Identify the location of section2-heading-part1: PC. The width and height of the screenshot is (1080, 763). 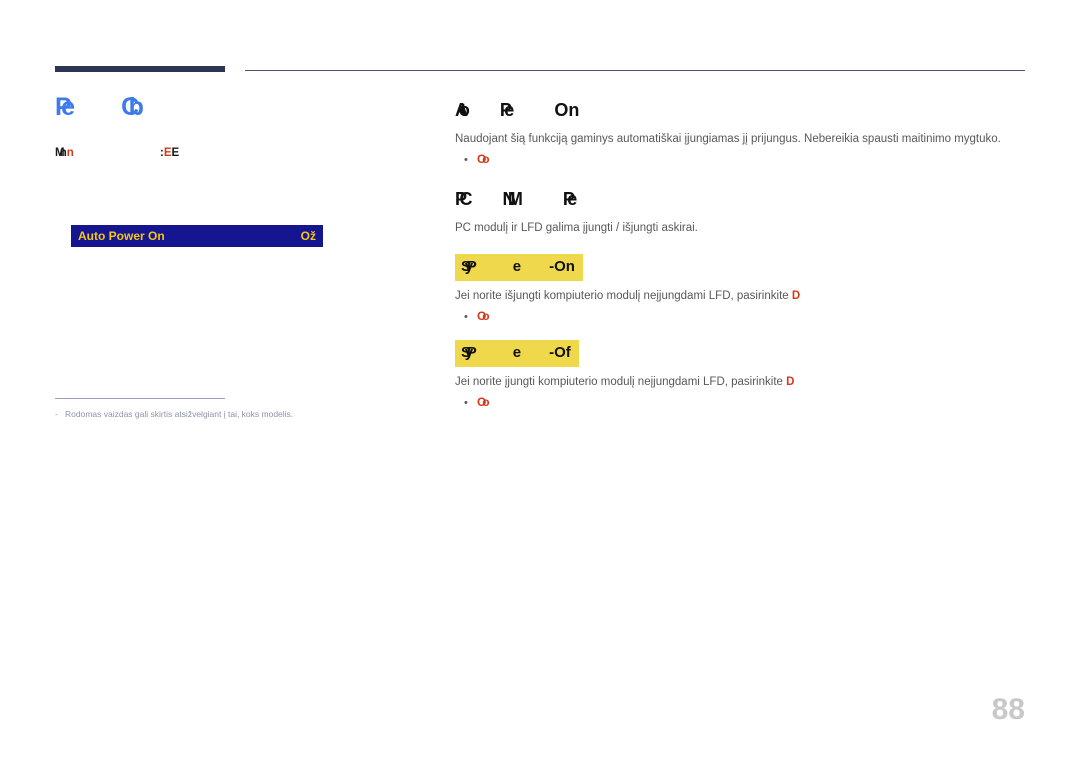
(463, 199).